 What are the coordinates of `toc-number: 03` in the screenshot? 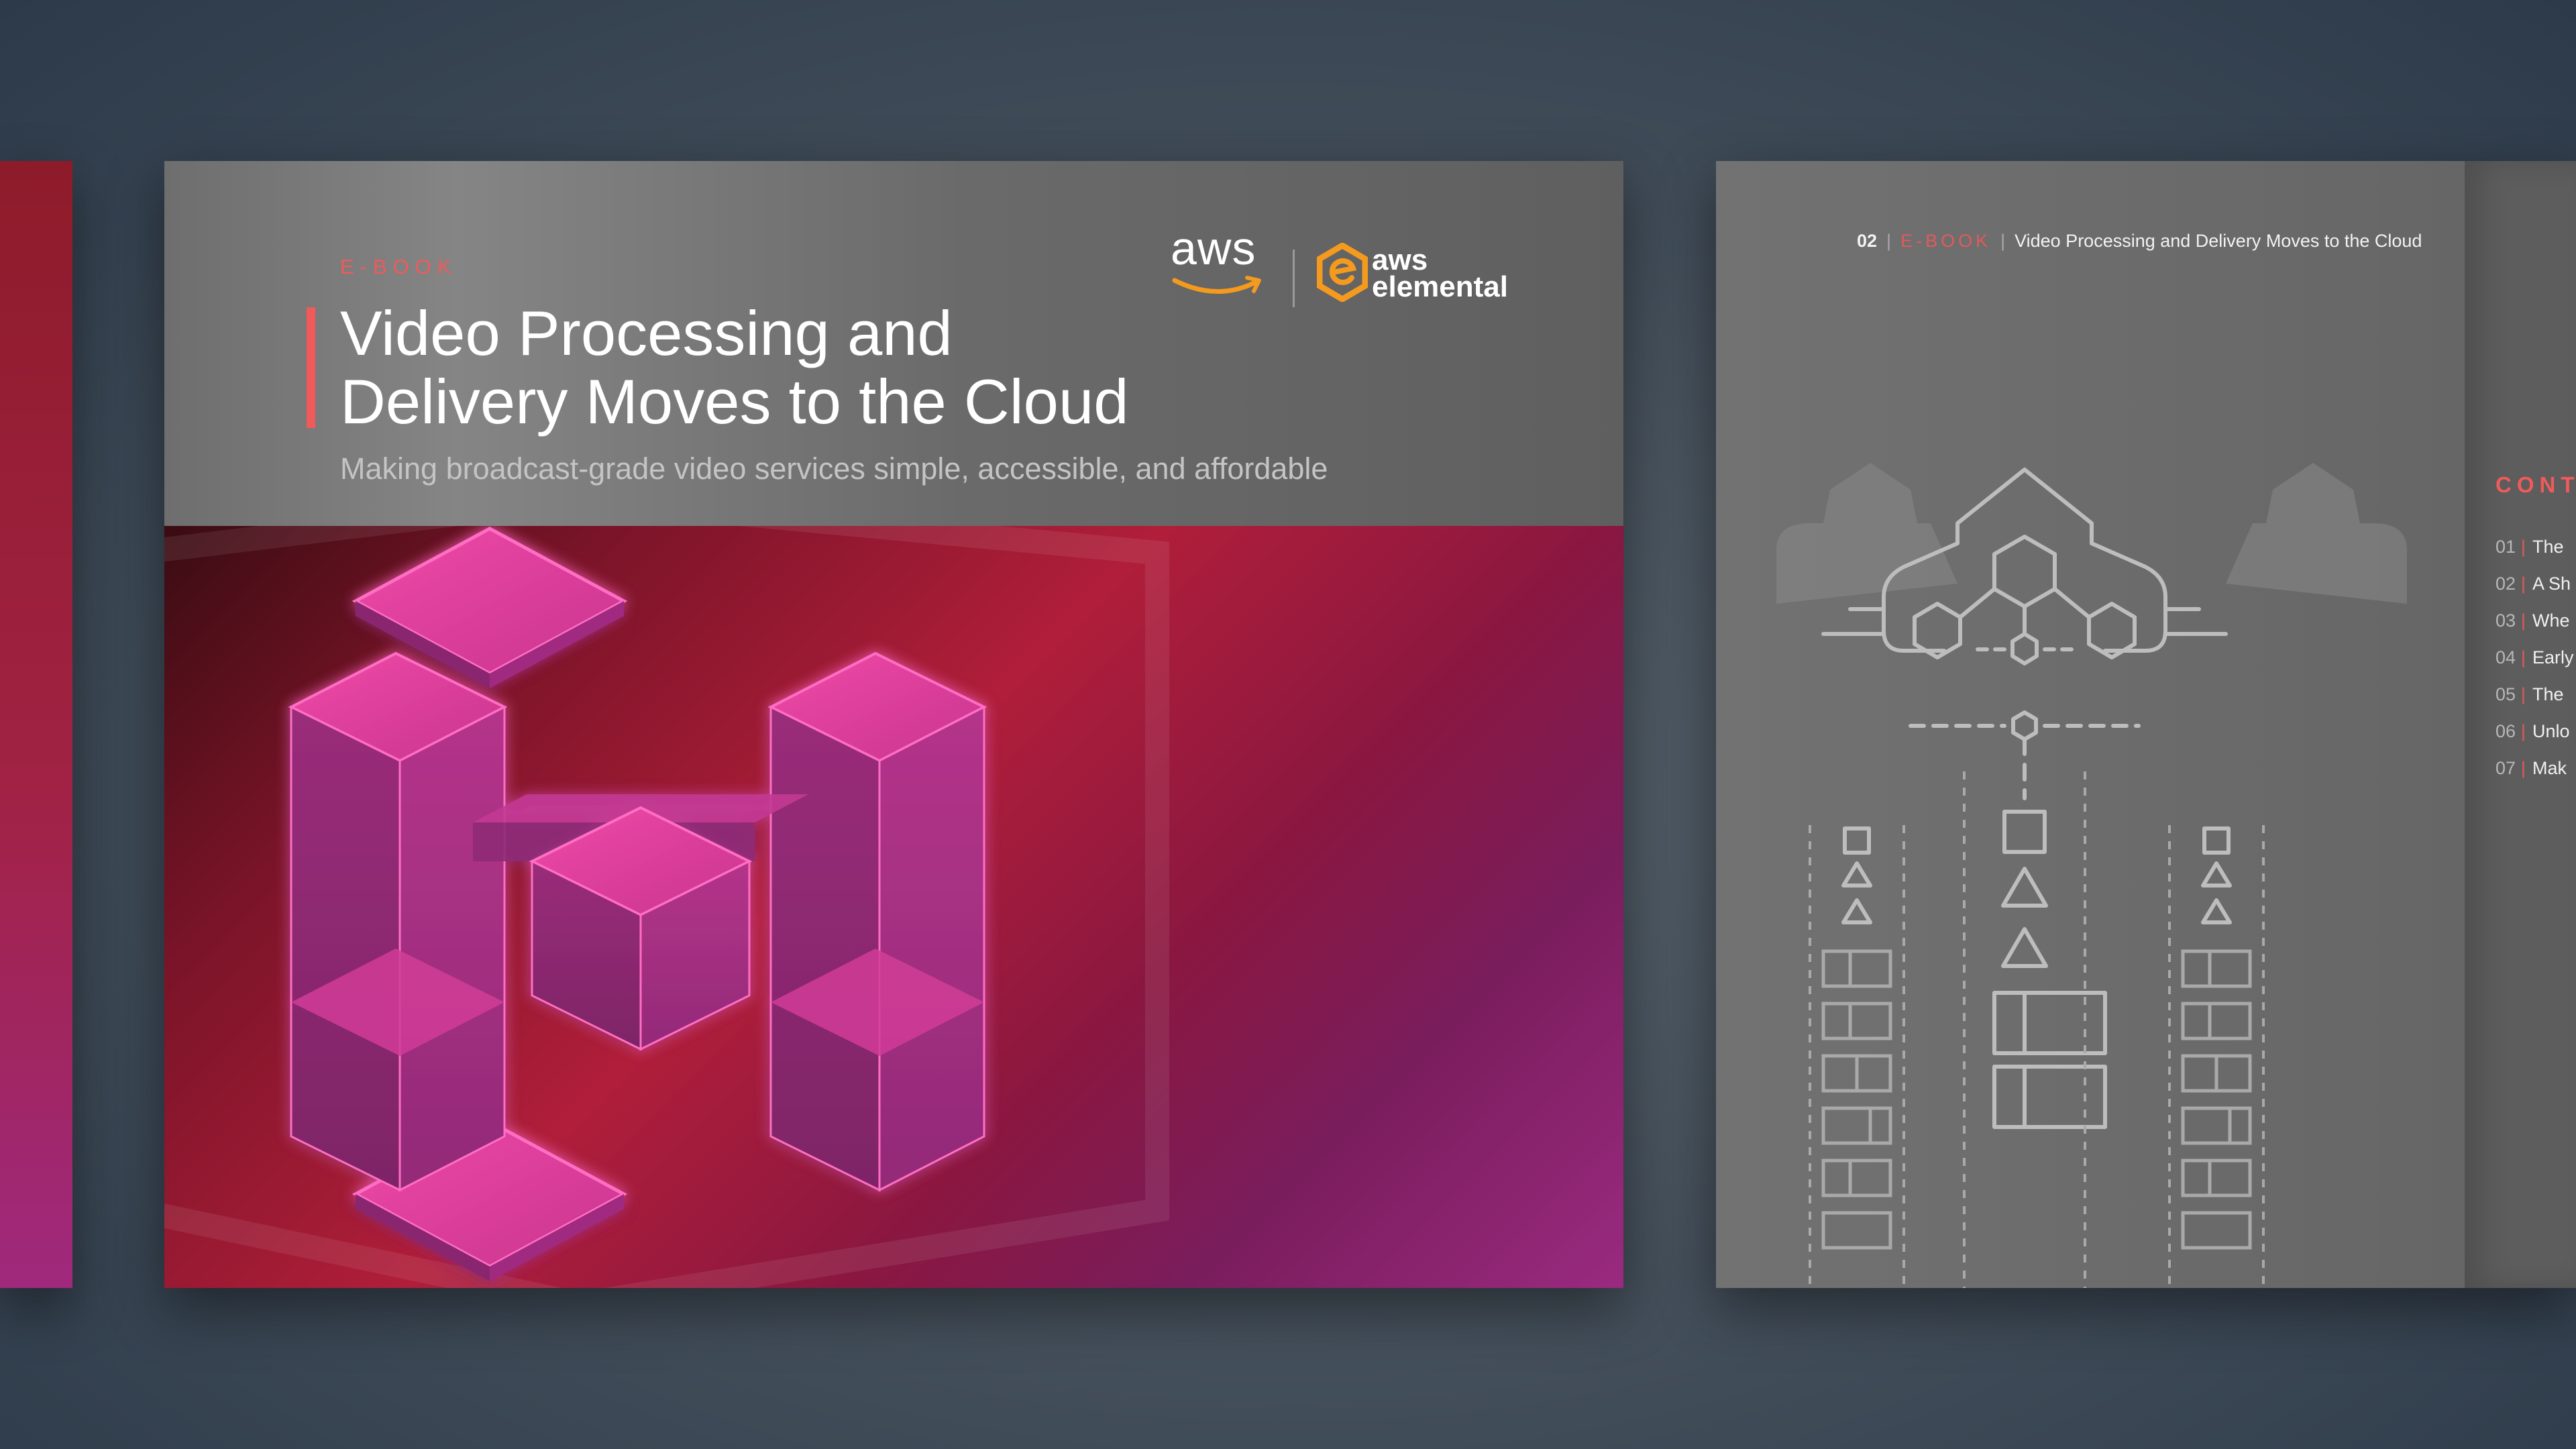 It's located at (2506, 620).